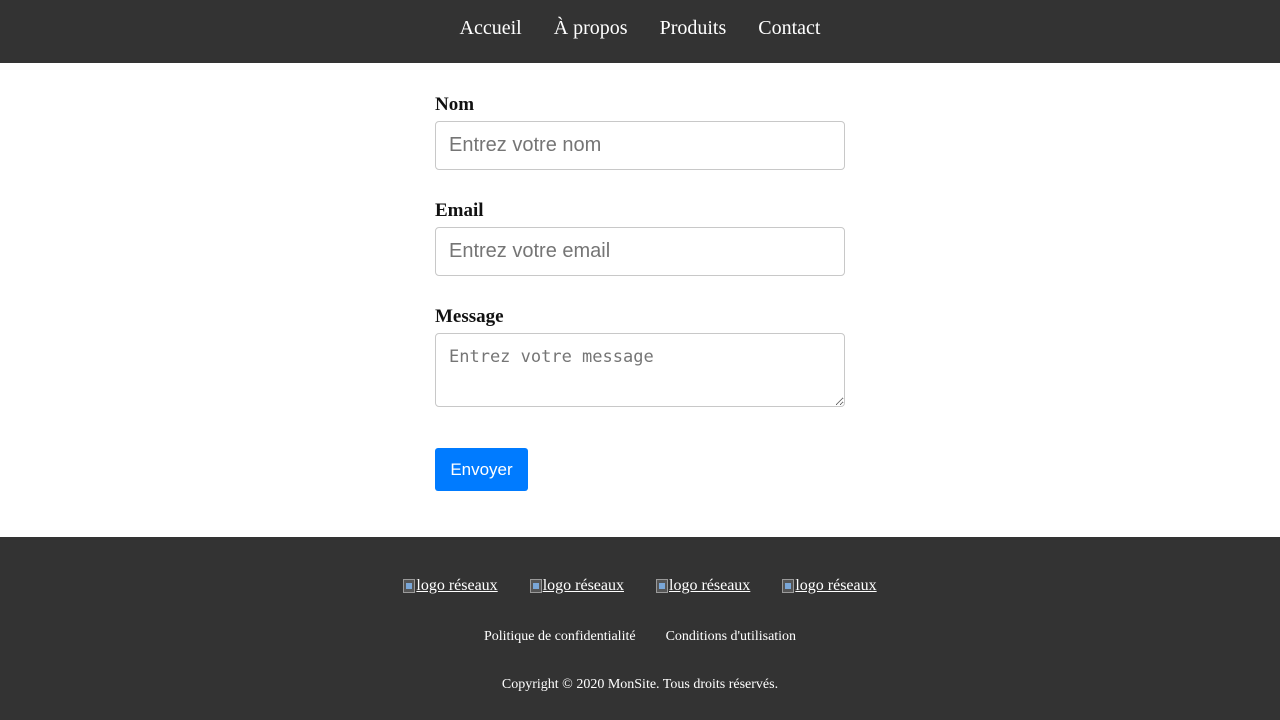 This screenshot has height=720, width=1280. Describe the element at coordinates (640, 251) in the screenshot. I see `email-input` at that location.